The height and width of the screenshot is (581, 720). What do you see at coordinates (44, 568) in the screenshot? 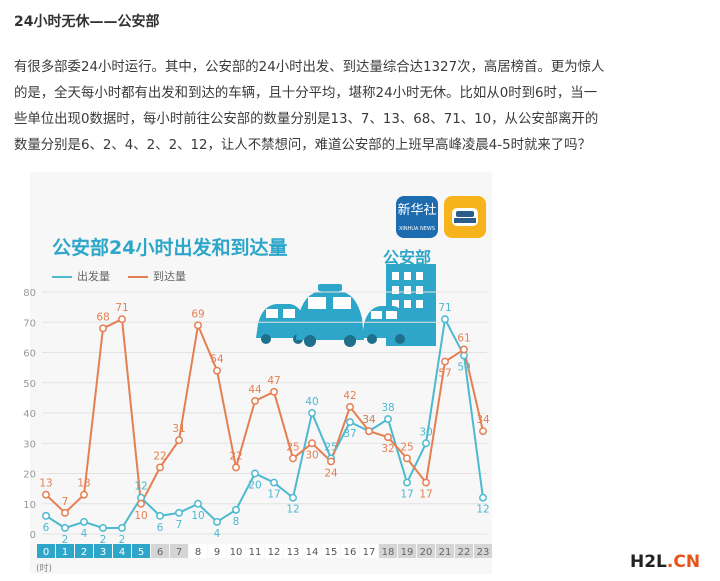
I see `x-axis-label: (时)` at bounding box center [44, 568].